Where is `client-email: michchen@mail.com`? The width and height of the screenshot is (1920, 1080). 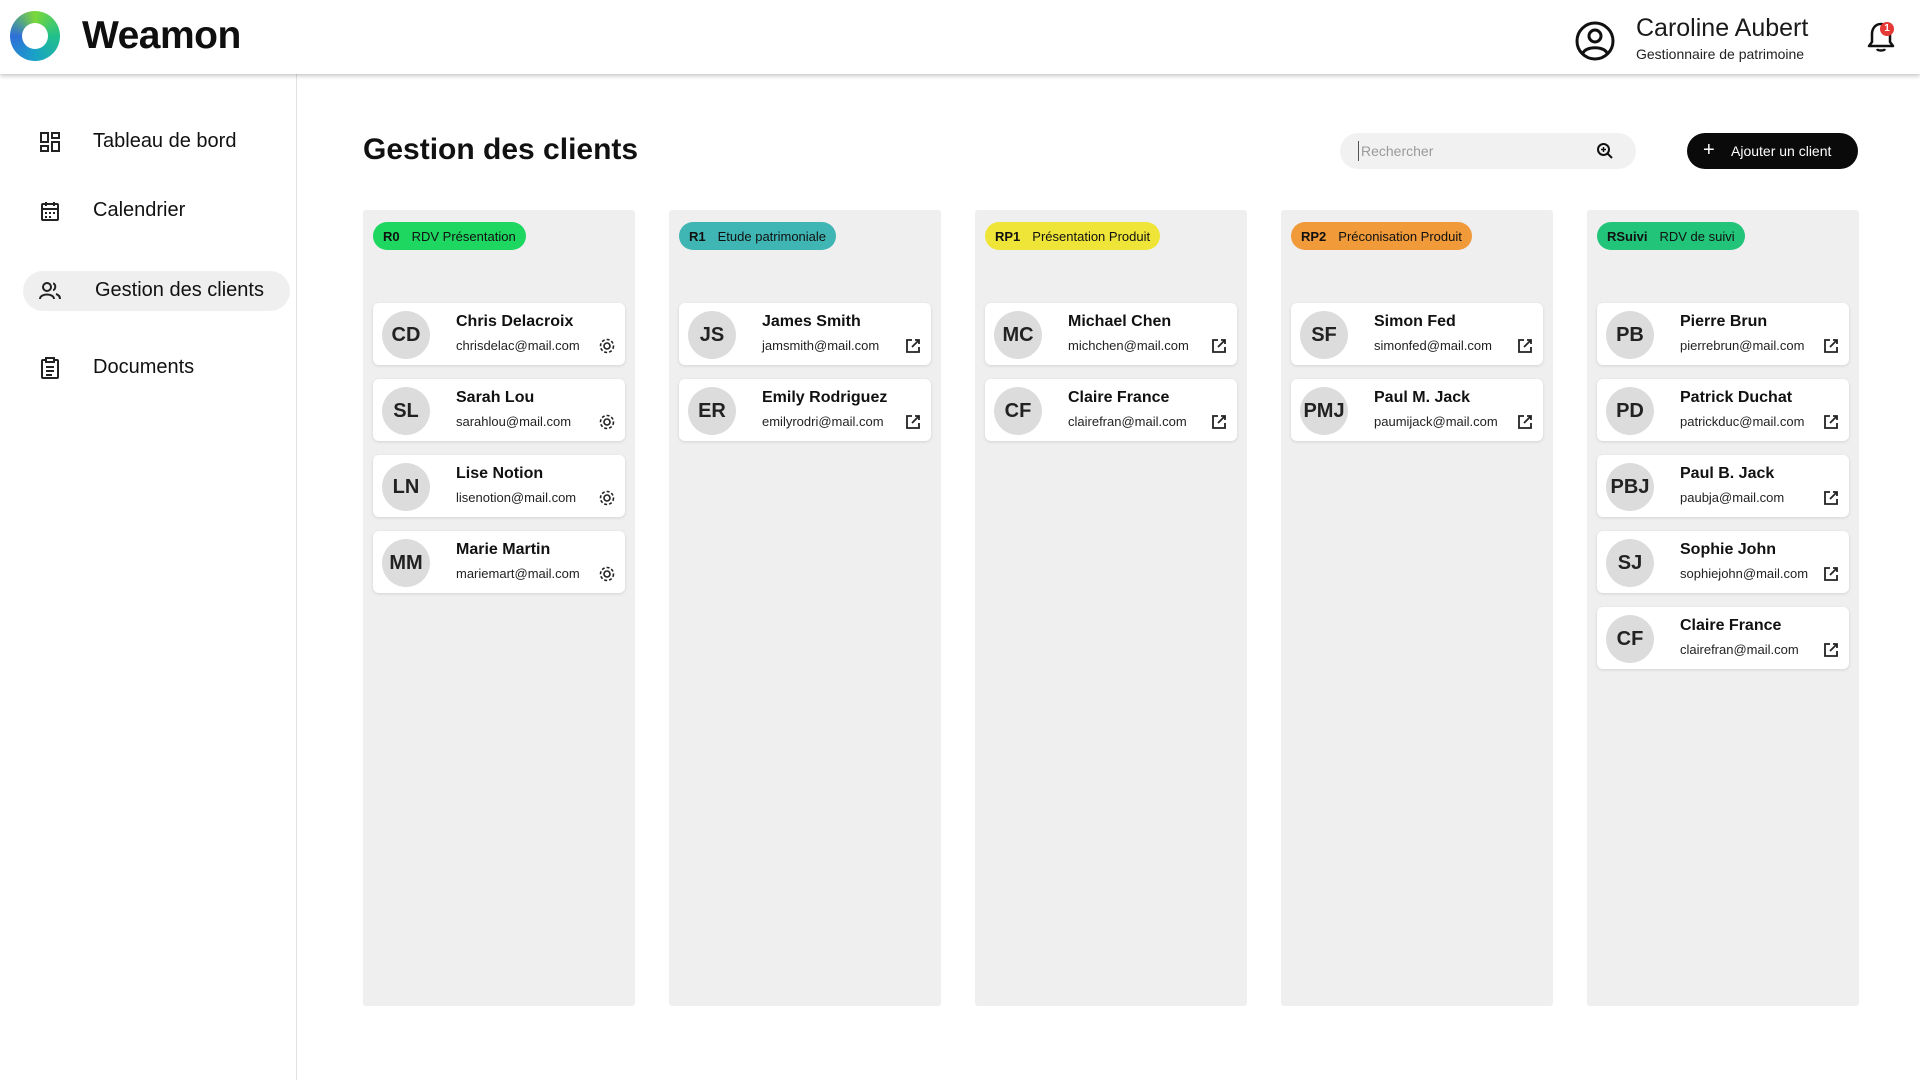 client-email: michchen@mail.com is located at coordinates (1128, 345).